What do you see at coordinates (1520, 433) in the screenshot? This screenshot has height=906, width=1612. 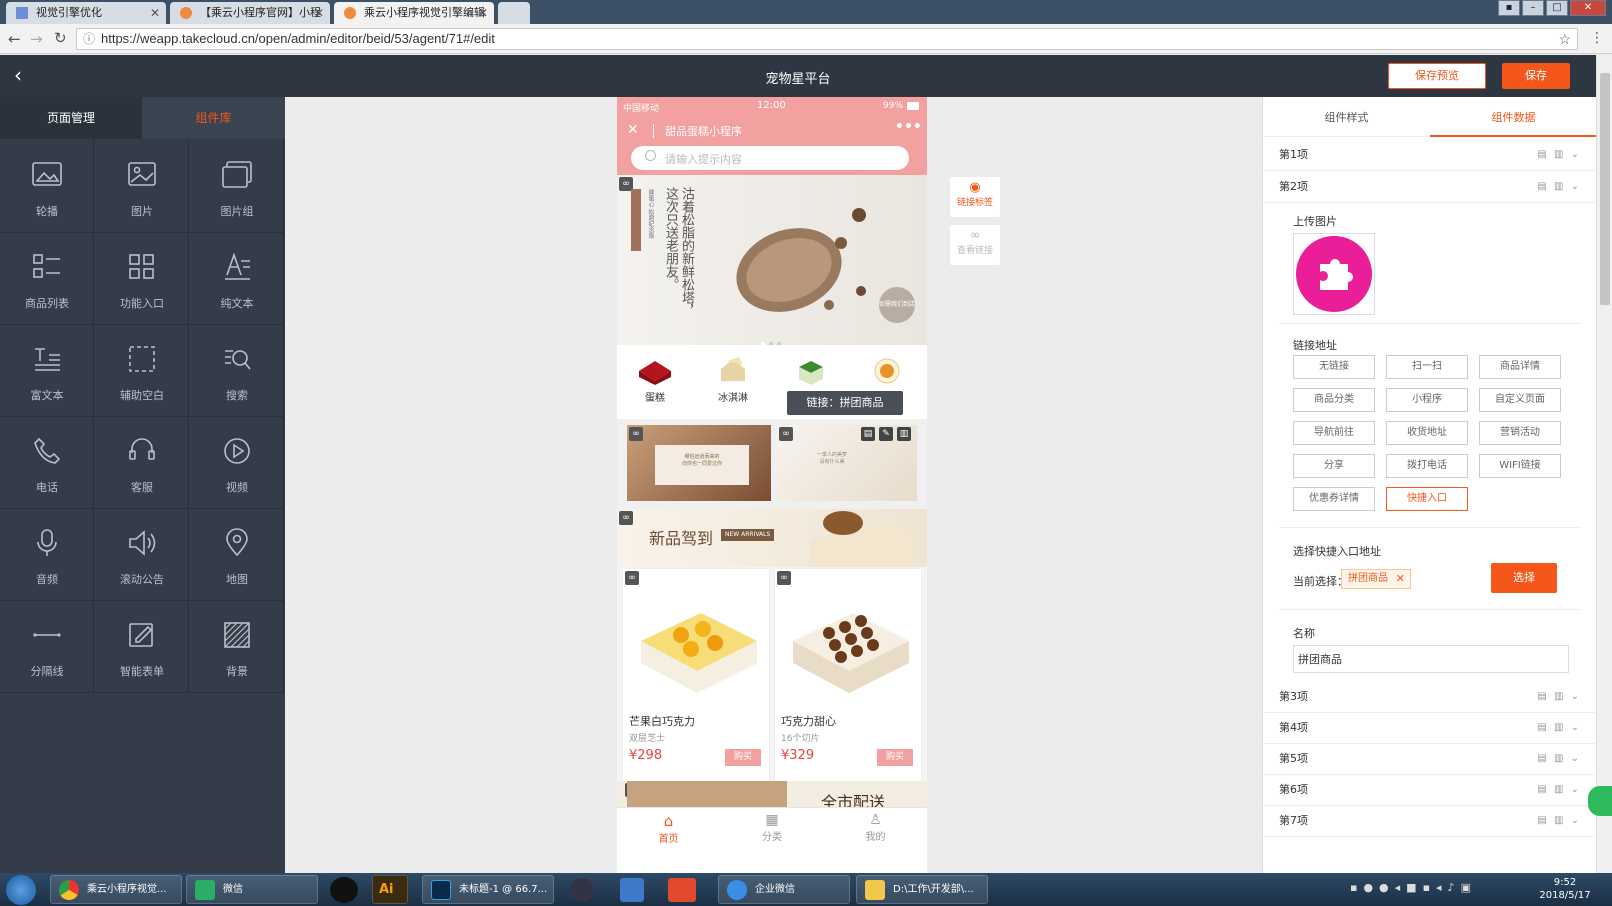 I see `link-type-button: 营销活动` at bounding box center [1520, 433].